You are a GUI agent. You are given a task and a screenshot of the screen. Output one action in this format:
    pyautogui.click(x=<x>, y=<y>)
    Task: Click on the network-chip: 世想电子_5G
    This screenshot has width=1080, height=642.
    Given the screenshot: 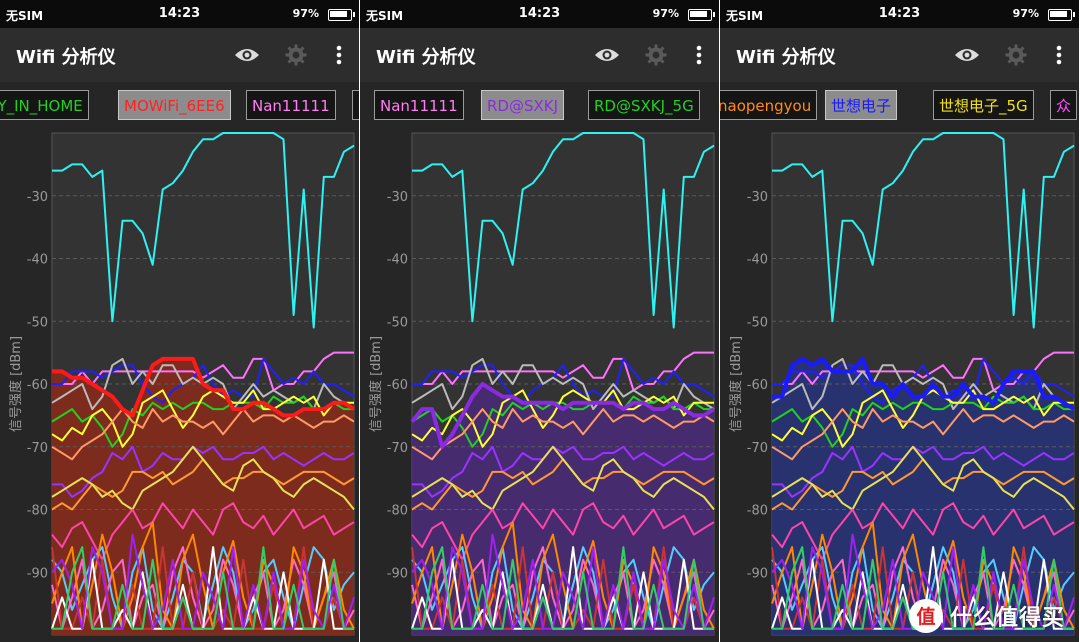 What is the action you would take?
    pyautogui.click(x=983, y=105)
    